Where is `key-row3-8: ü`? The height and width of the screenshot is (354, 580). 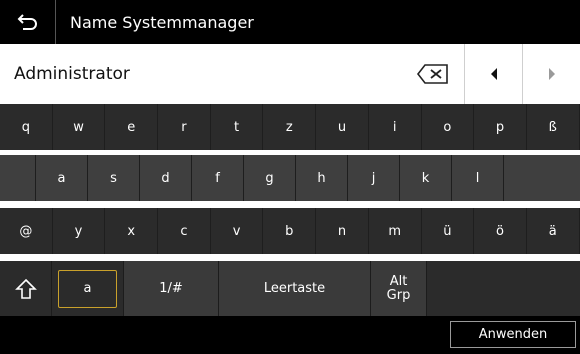 key-row3-8: ü is located at coordinates (448, 231).